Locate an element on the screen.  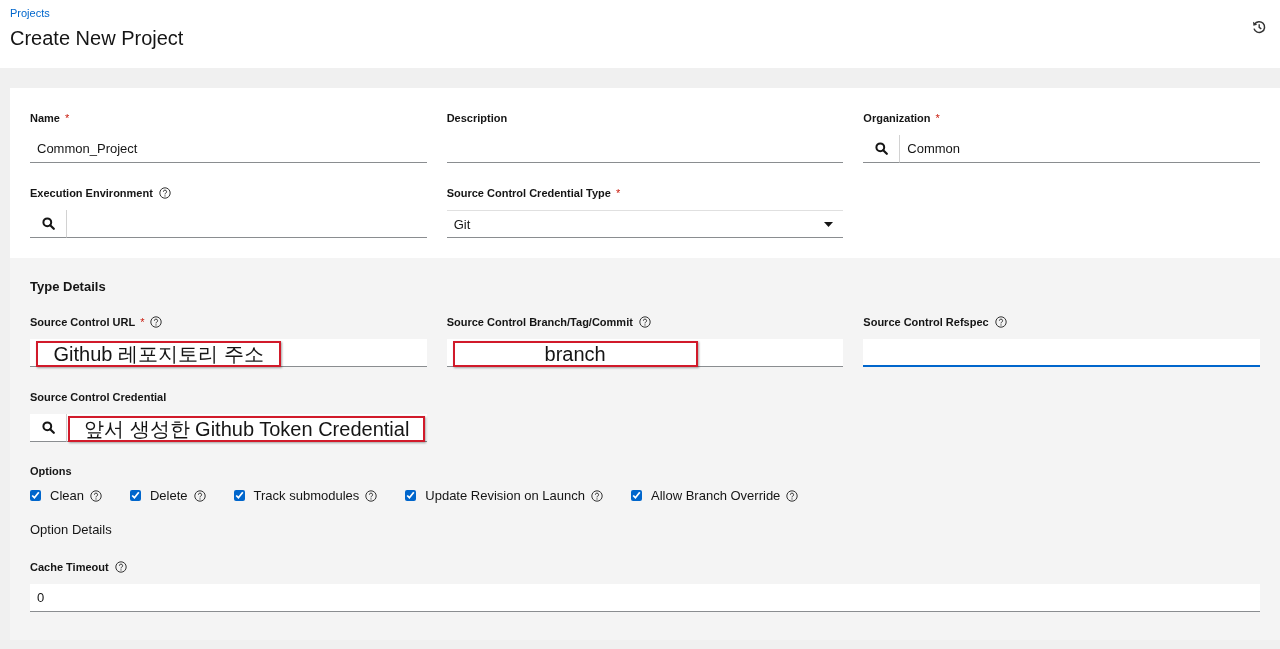
field-label: Source Control Credential Type is located at coordinates (528, 192).